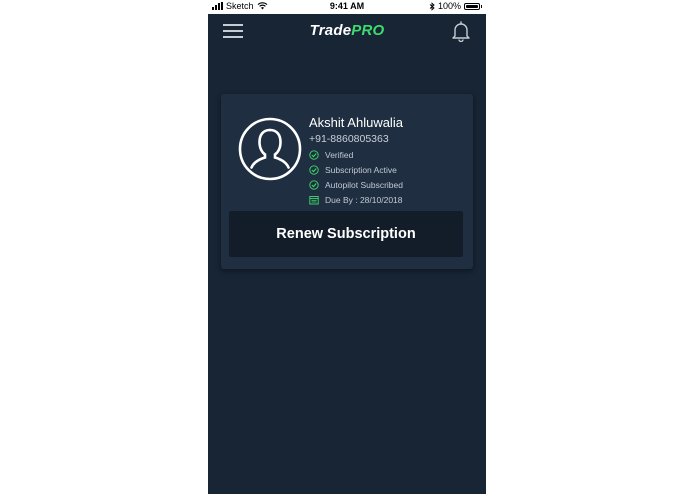 The image size is (695, 494). What do you see at coordinates (473, 6) in the screenshot?
I see `battery-icon` at bounding box center [473, 6].